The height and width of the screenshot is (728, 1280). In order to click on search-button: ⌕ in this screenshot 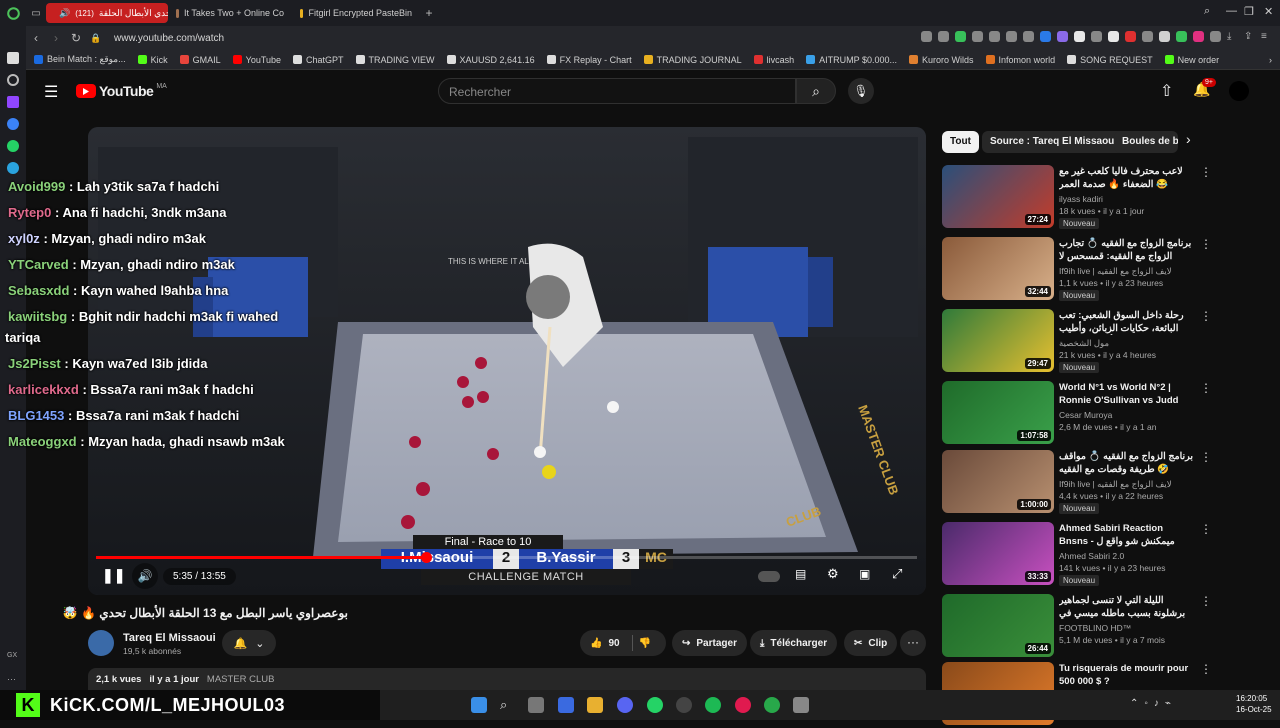, I will do `click(816, 91)`.